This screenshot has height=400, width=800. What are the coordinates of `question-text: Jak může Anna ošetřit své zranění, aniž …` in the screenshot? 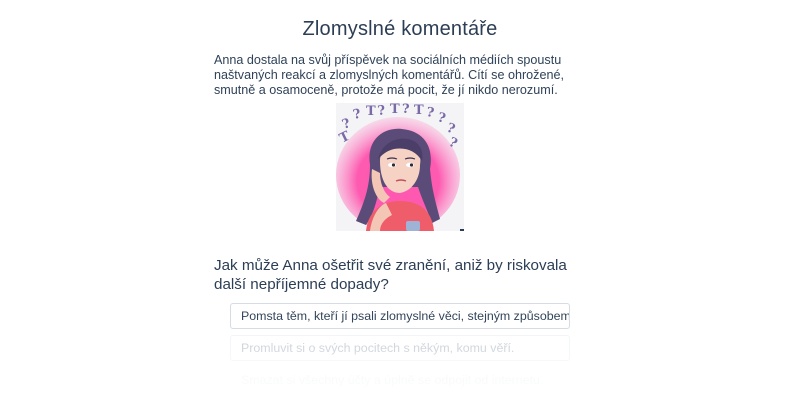 It's located at (390, 275).